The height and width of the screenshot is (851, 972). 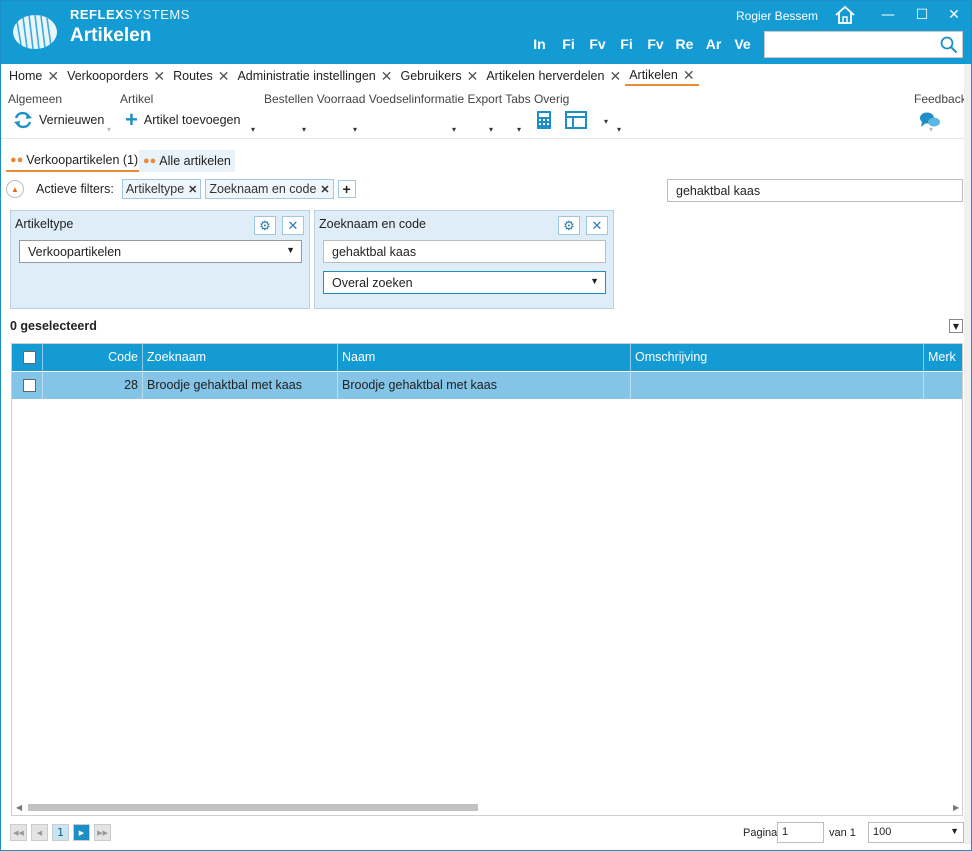 What do you see at coordinates (240, 357) in the screenshot?
I see `column-zoeknaam: Zoeknaam` at bounding box center [240, 357].